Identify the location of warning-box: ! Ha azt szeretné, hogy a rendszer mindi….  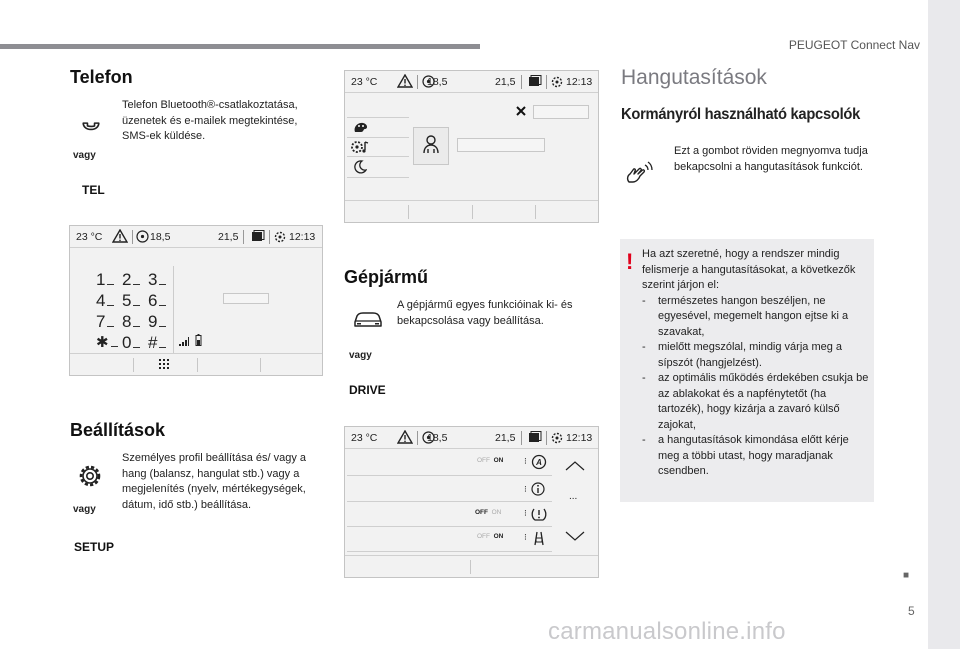
(747, 370).